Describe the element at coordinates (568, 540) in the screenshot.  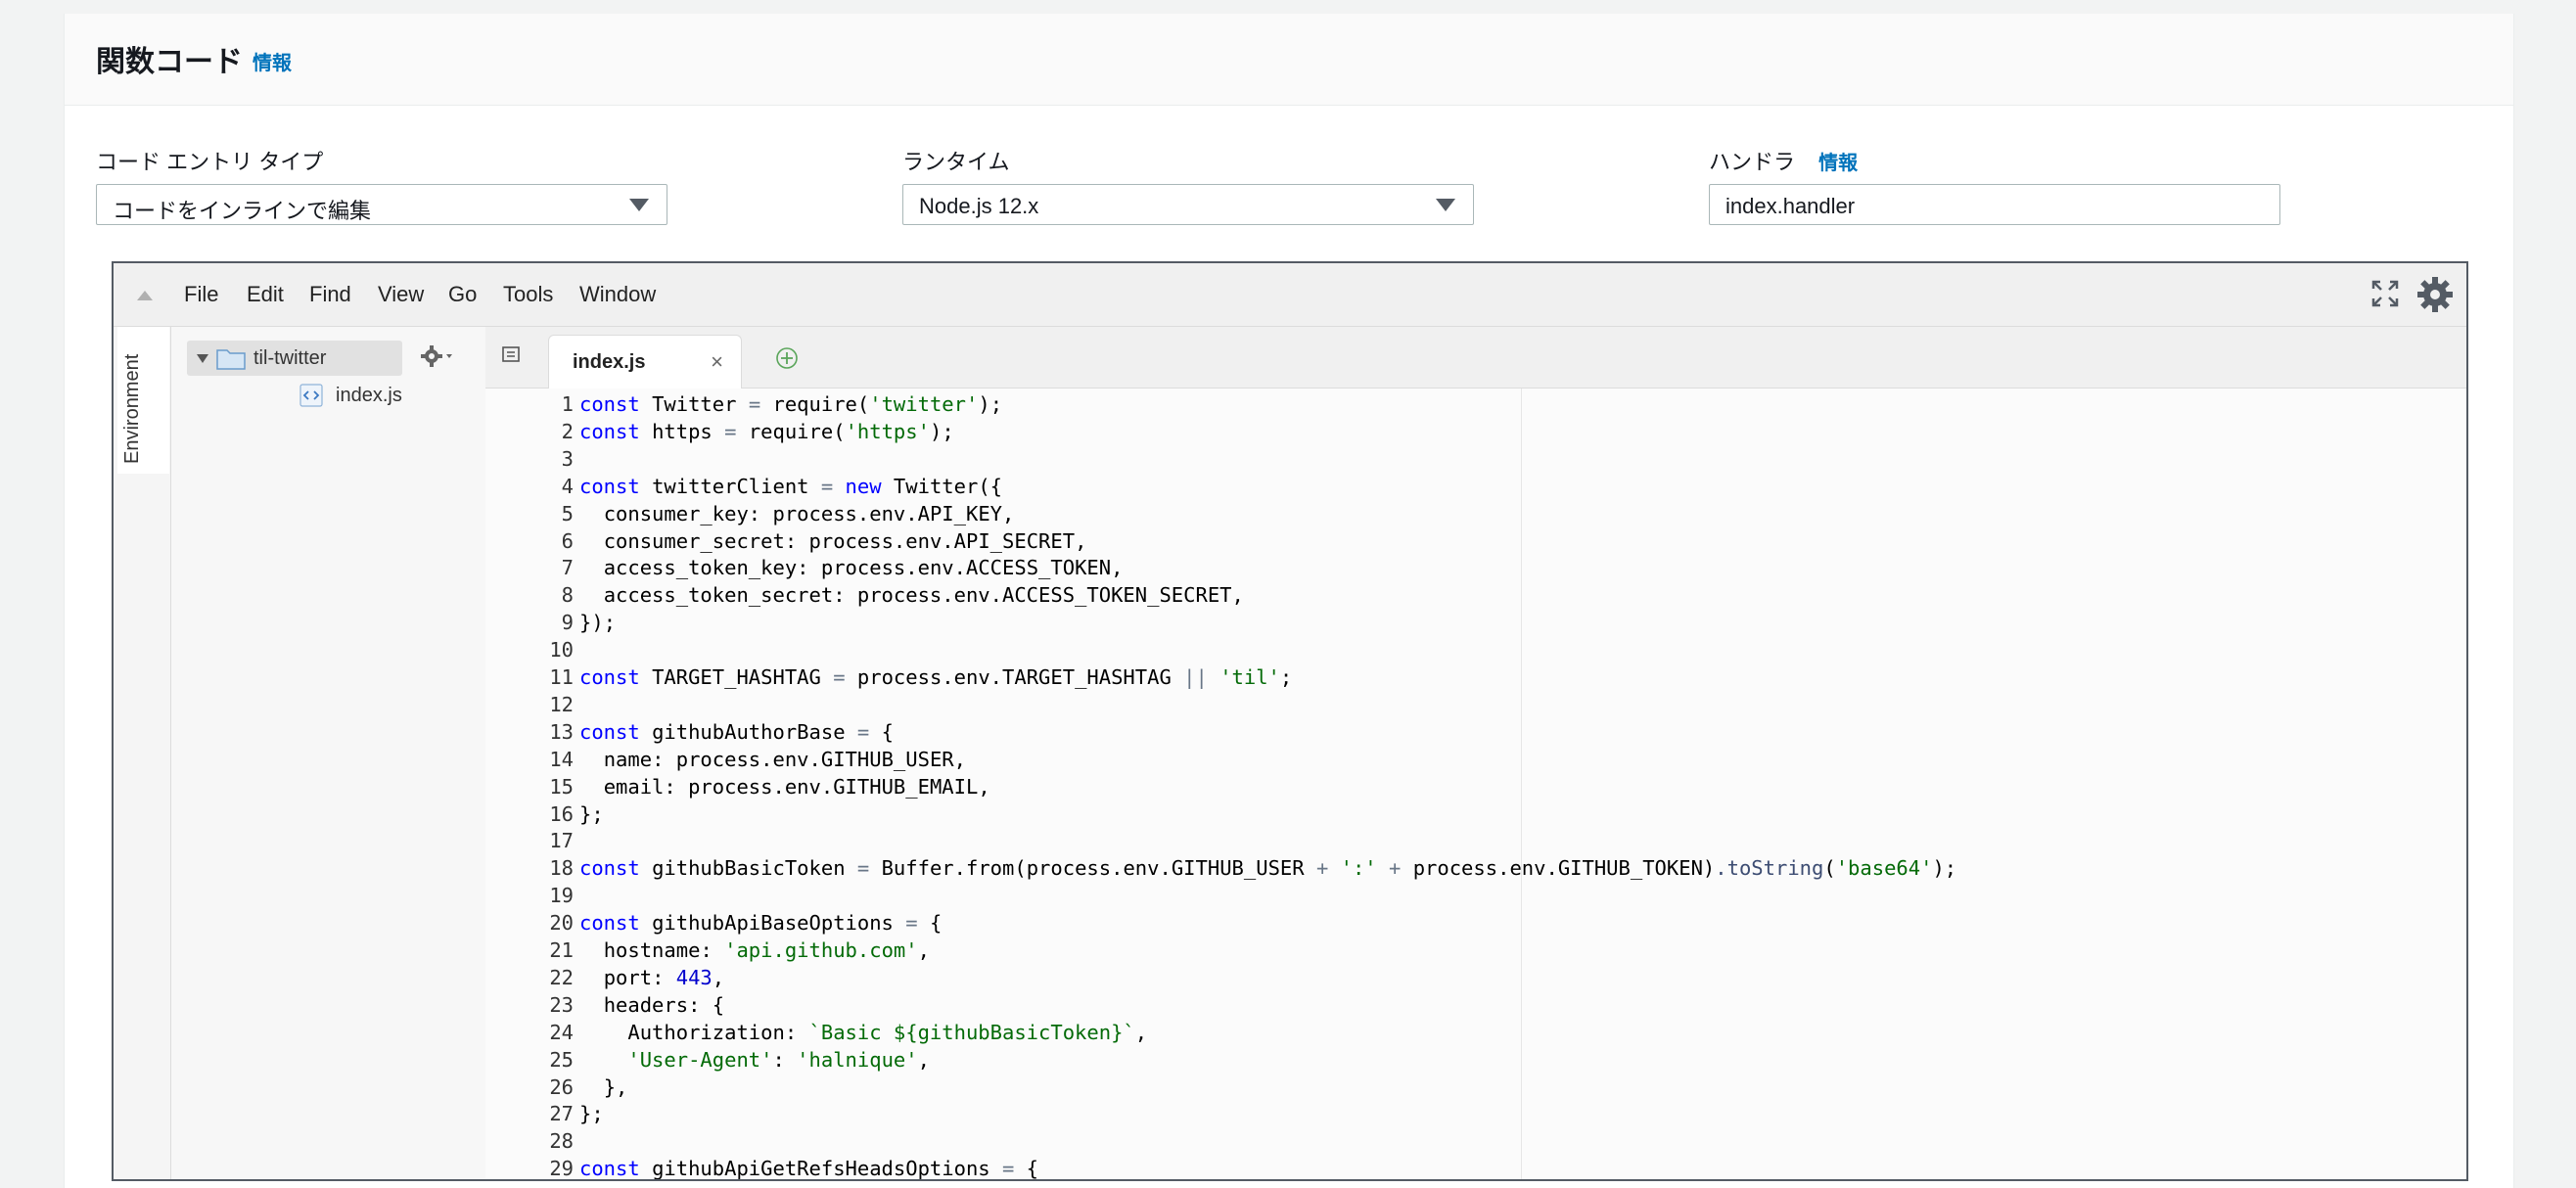
I see `line-number: 6` at that location.